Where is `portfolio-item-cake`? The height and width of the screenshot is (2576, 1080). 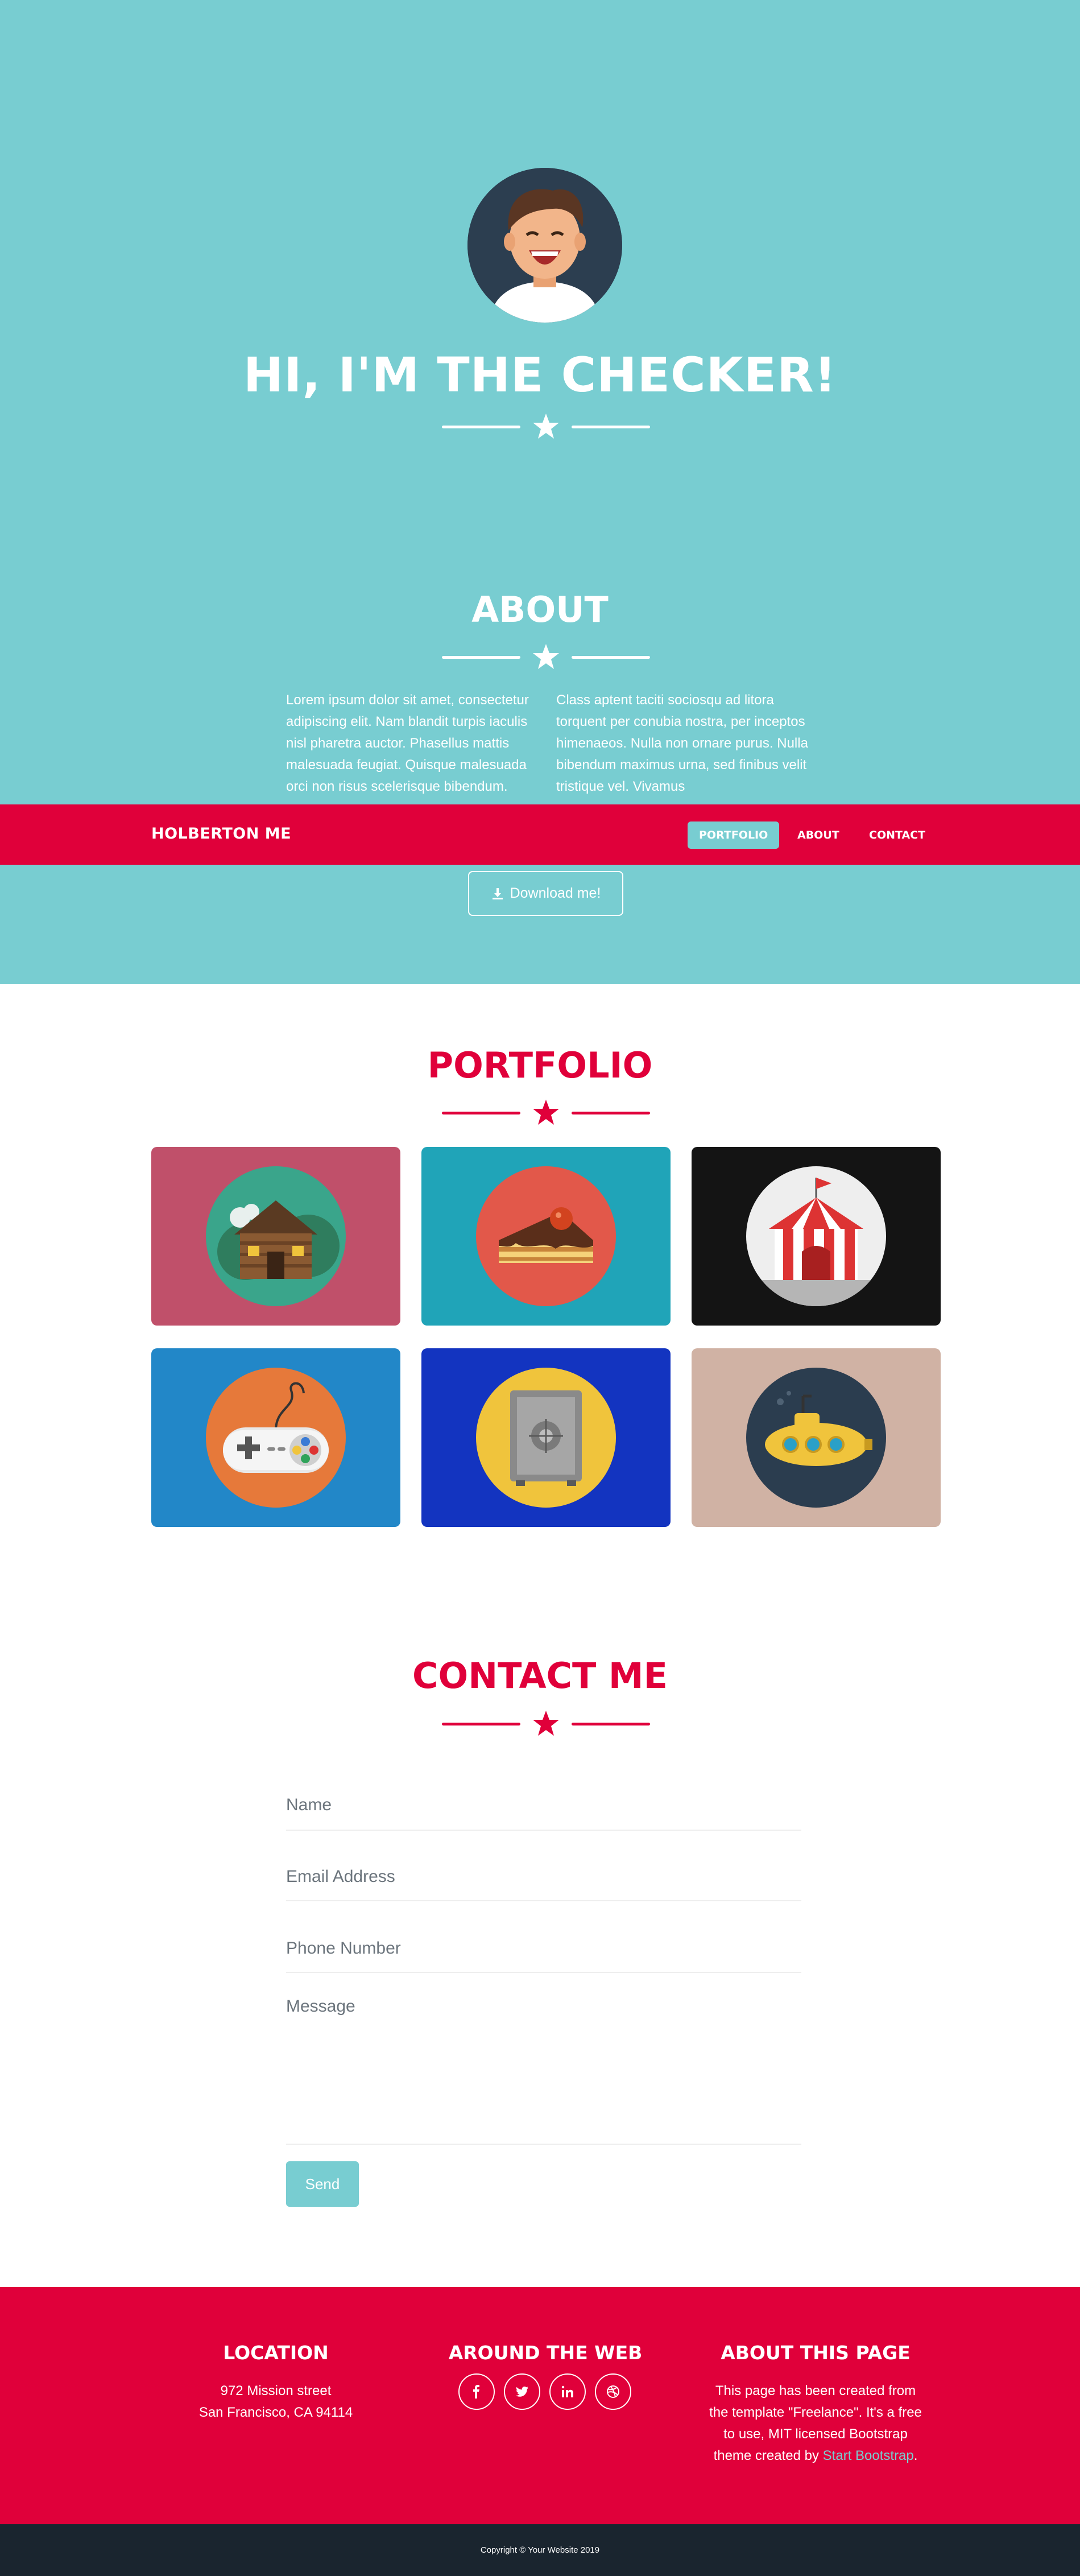 portfolio-item-cake is located at coordinates (546, 1237).